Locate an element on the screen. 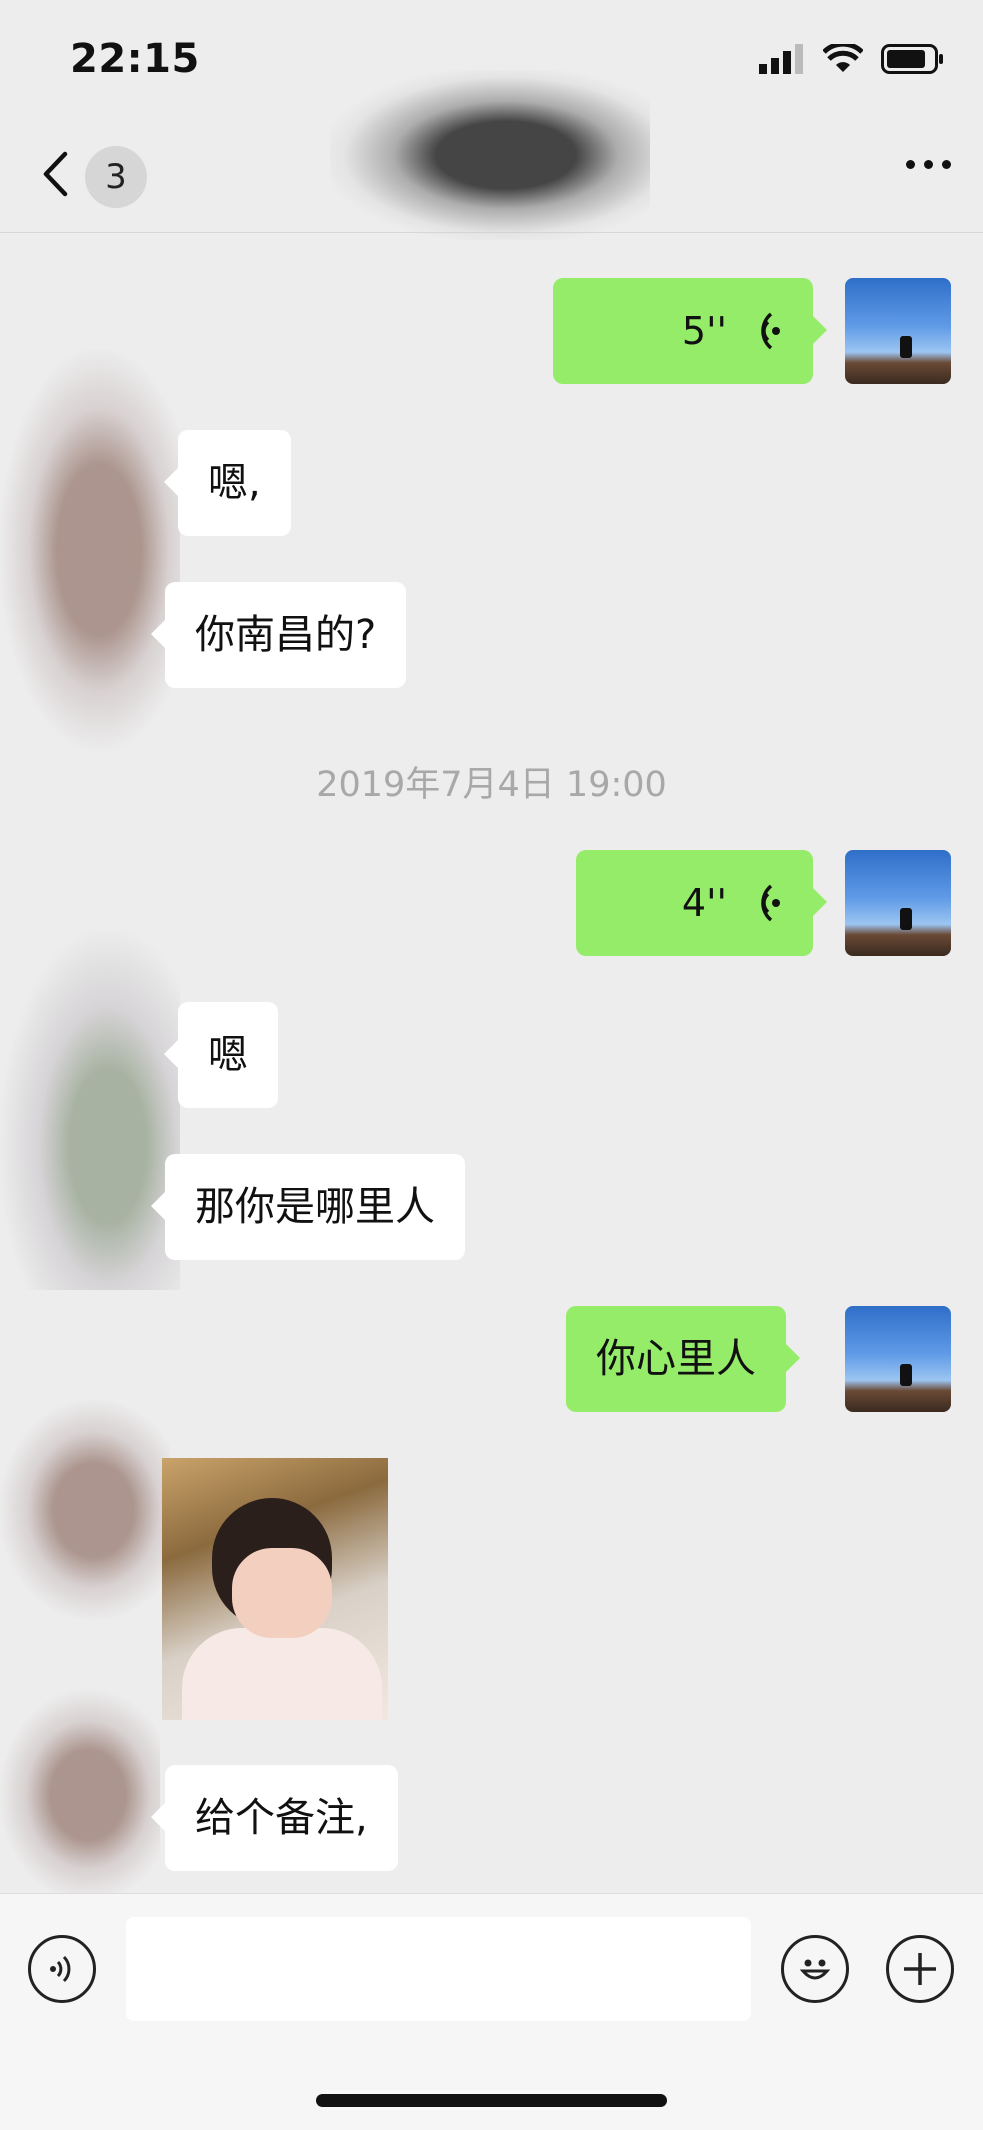 The width and height of the screenshot is (983, 2130). text-message-incoming: 嗯, is located at coordinates (227, 483).